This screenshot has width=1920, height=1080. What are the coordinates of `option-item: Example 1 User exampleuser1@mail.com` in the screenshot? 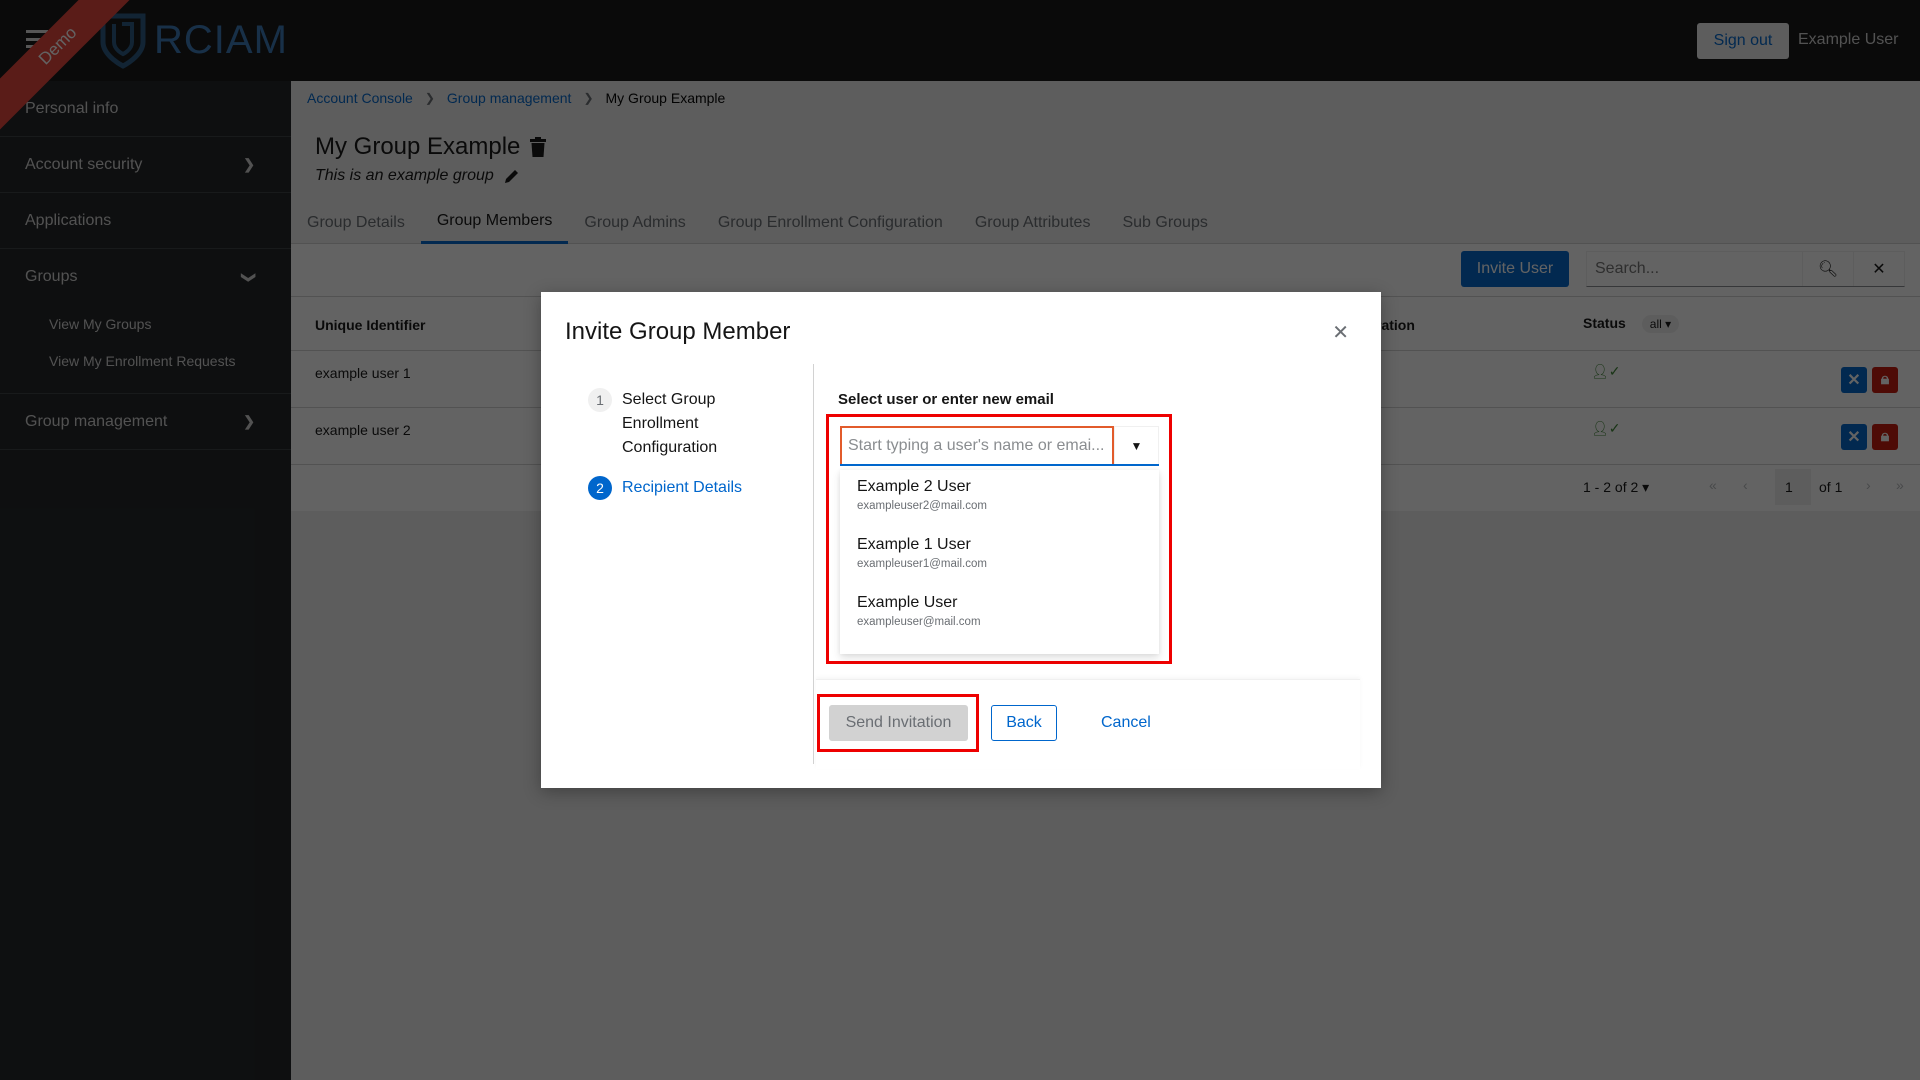 It's located at (999, 557).